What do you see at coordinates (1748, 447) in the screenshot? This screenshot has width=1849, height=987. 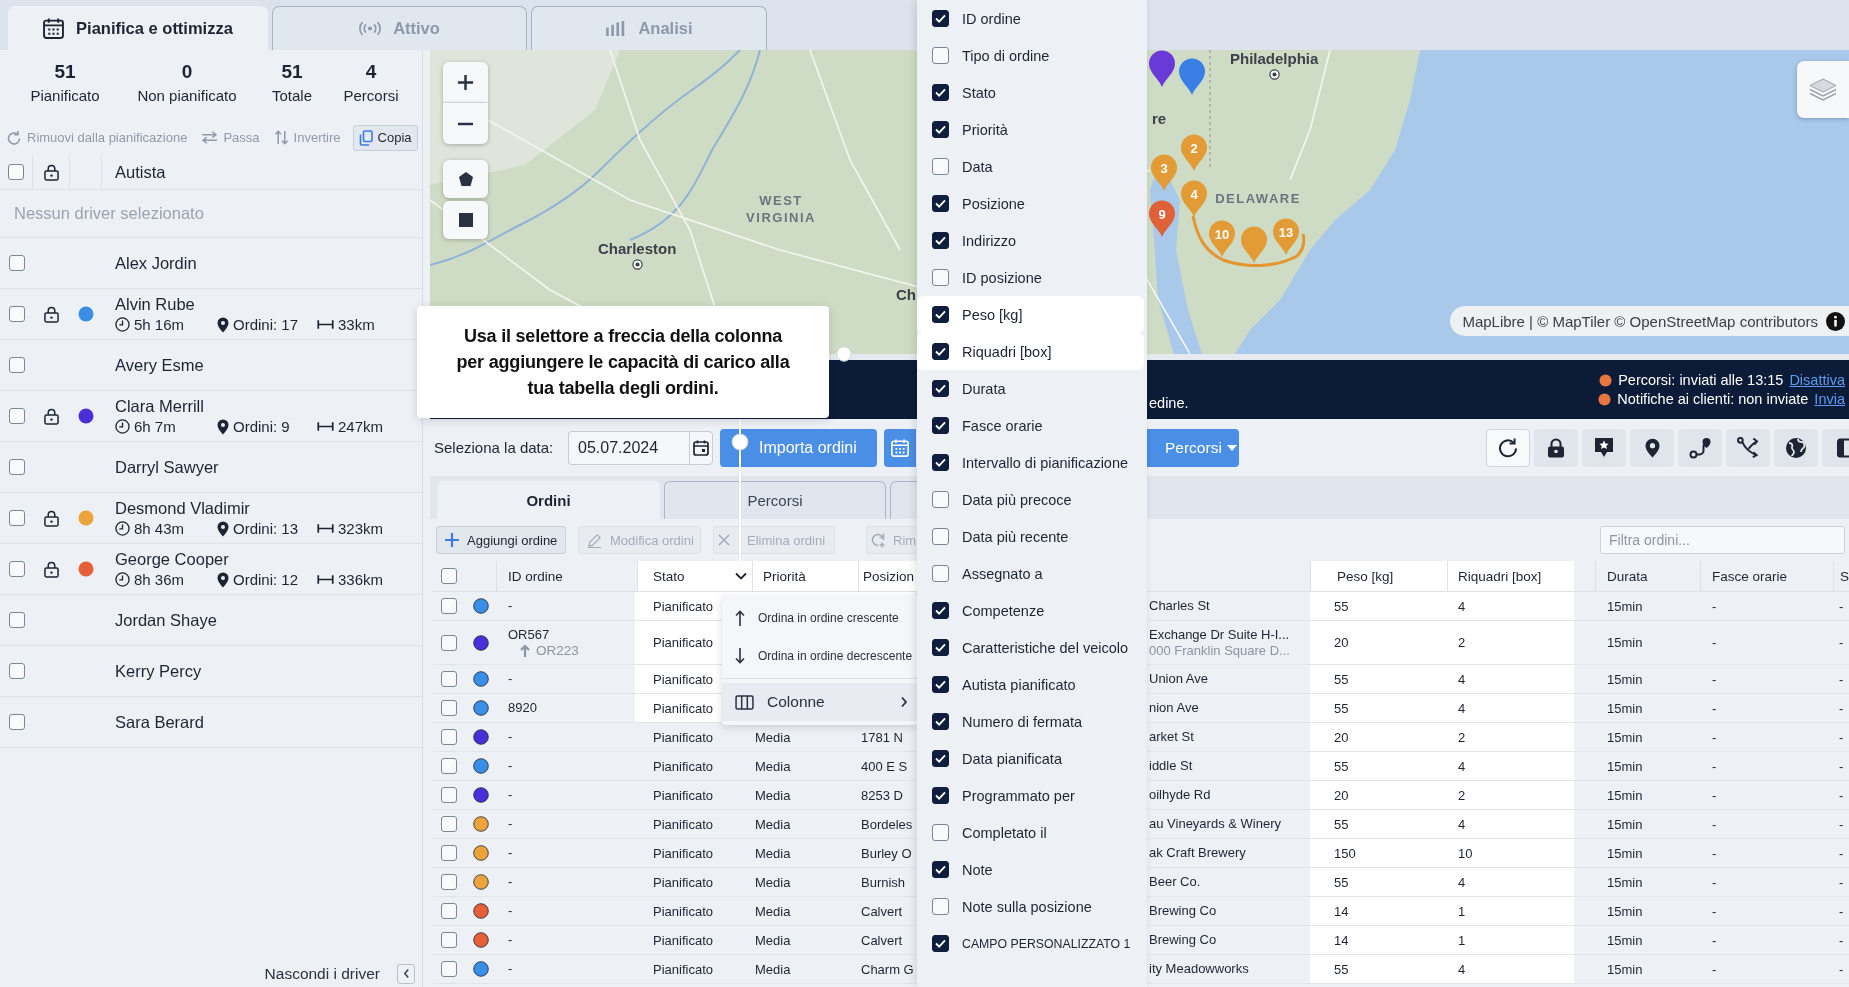 I see `split-route-button` at bounding box center [1748, 447].